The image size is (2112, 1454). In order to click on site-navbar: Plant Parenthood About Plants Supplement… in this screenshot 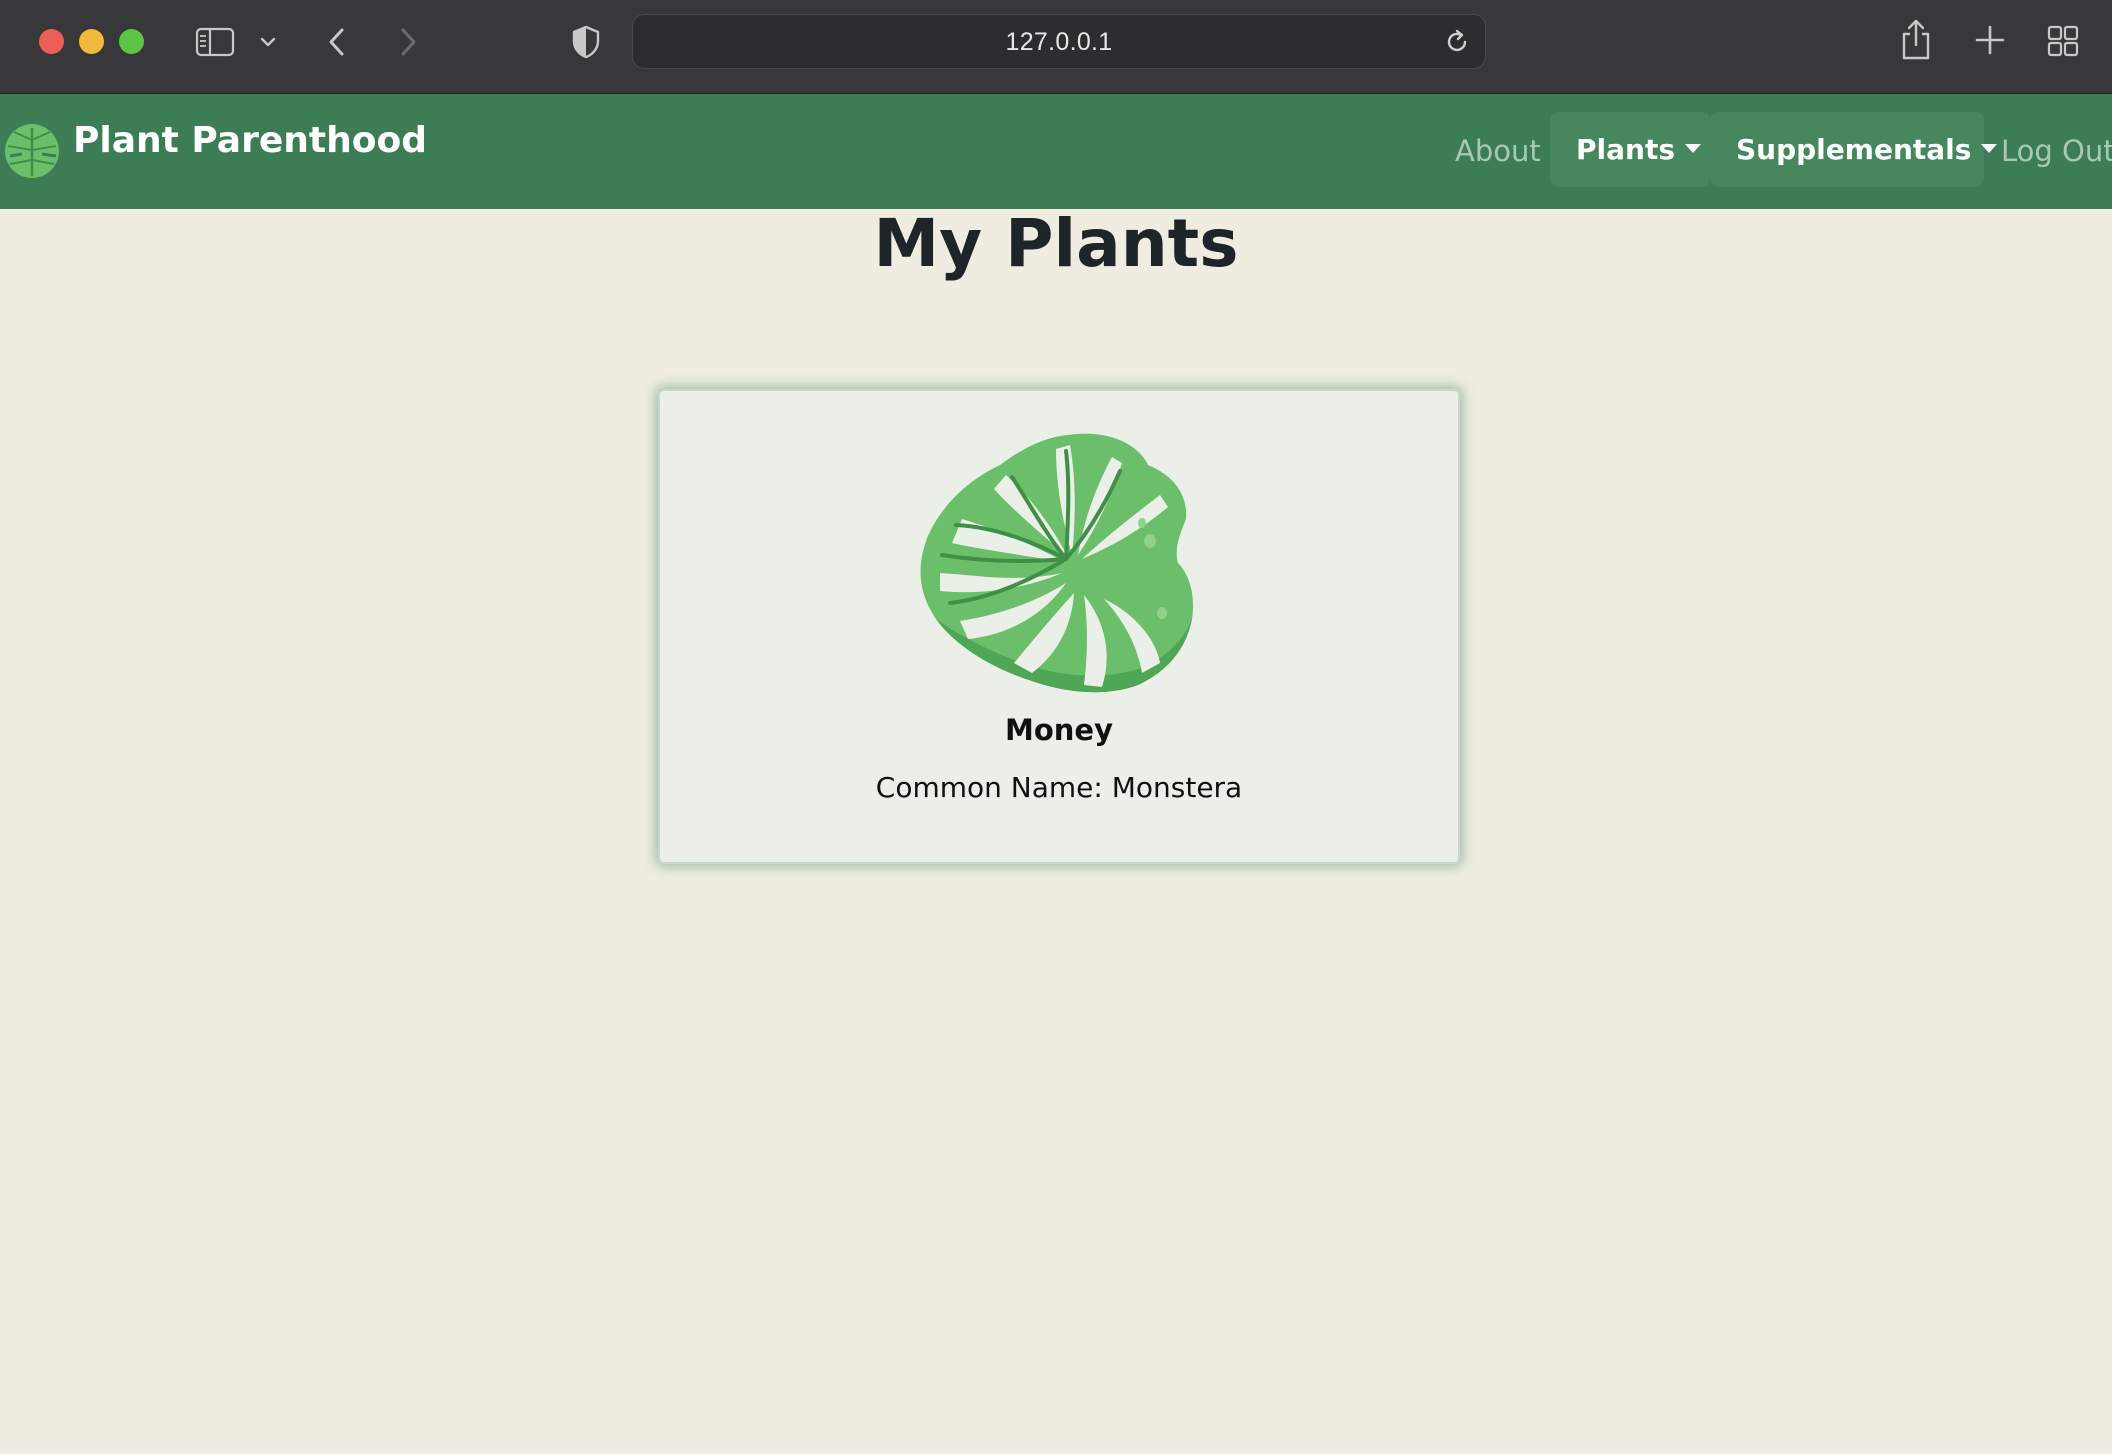, I will do `click(1056, 151)`.